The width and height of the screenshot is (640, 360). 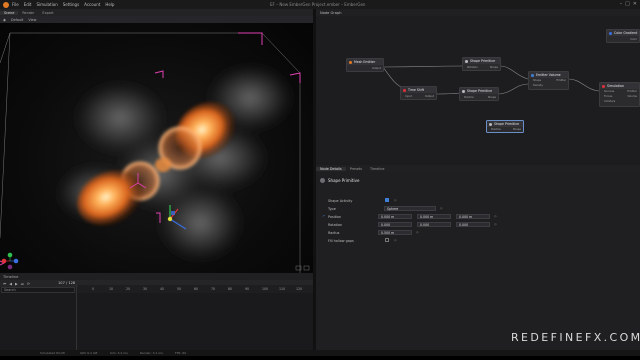 What do you see at coordinates (213, 289) in the screenshot?
I see `timeline-tick: 70` at bounding box center [213, 289].